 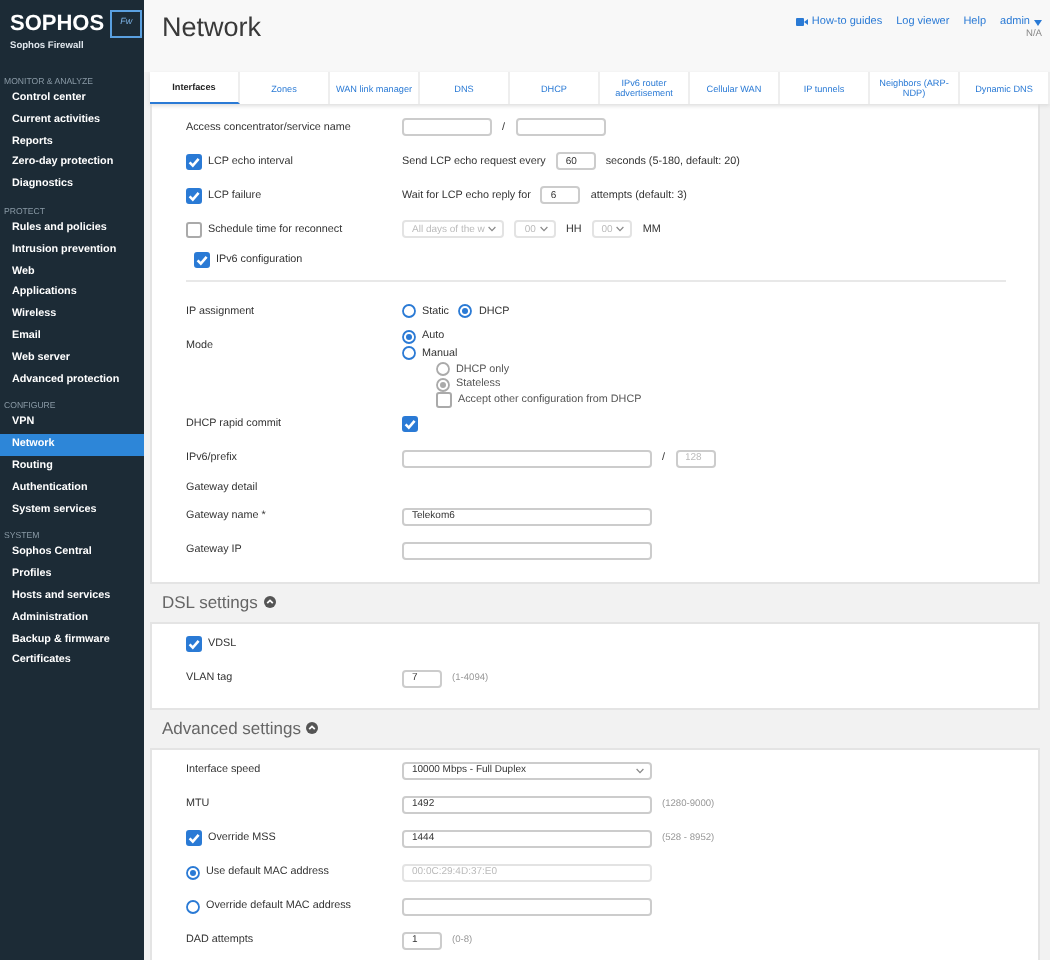 I want to click on page-title: Network, so click(x=212, y=28).